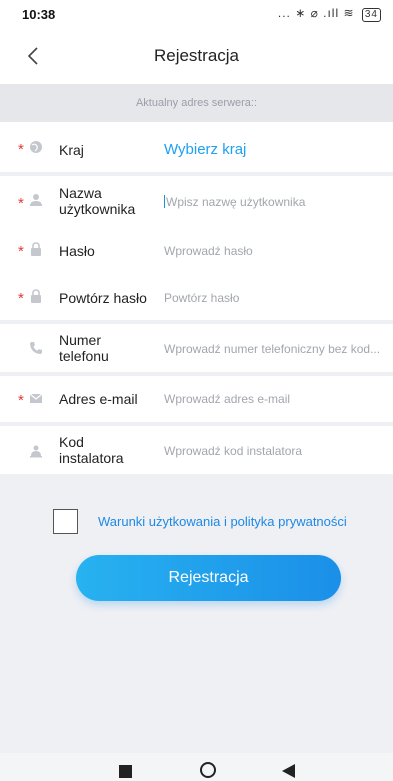 This screenshot has width=393, height=781. I want to click on password-repeat-row: * Powtórz hasło Powtórz hasło, so click(196, 297).